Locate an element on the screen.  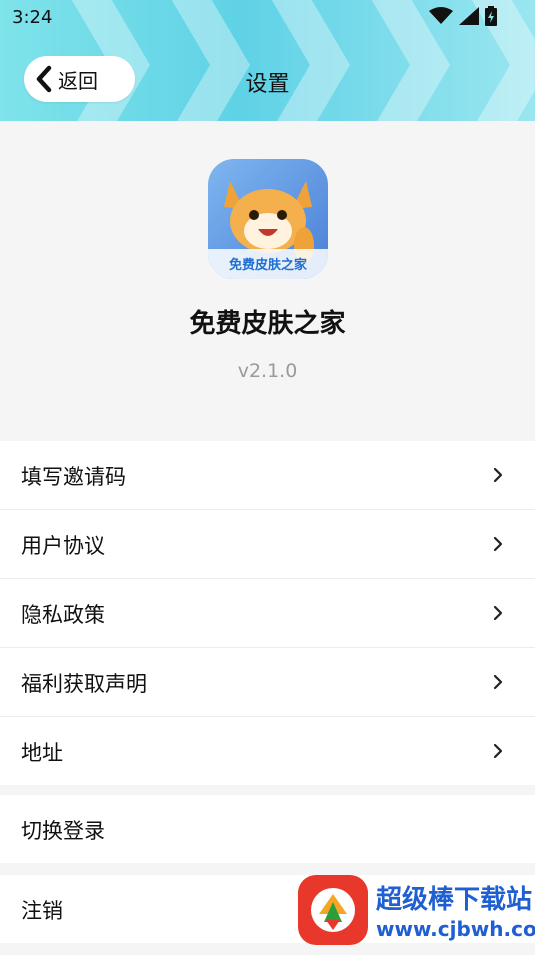
app-logo: 免费皮肤之家 is located at coordinates (268, 219).